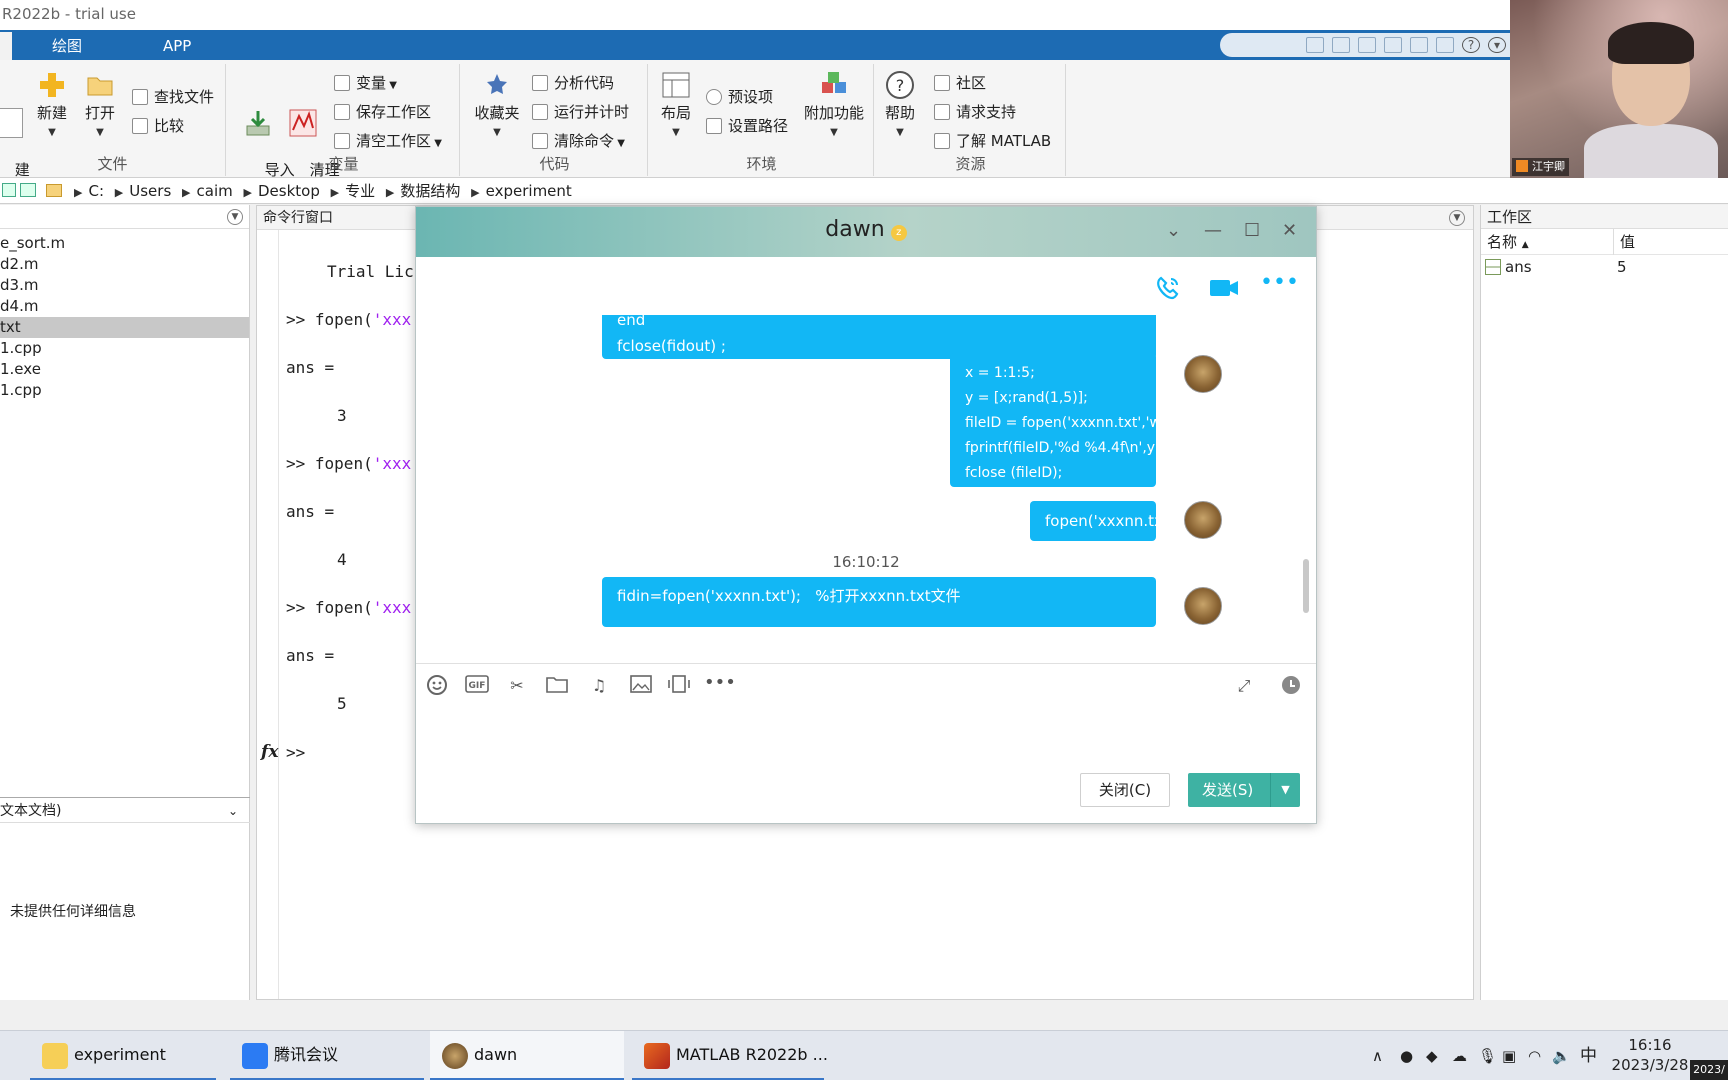 Image resolution: width=1728 pixels, height=1080 pixels. I want to click on scissors-icon: ✂, so click(517, 686).